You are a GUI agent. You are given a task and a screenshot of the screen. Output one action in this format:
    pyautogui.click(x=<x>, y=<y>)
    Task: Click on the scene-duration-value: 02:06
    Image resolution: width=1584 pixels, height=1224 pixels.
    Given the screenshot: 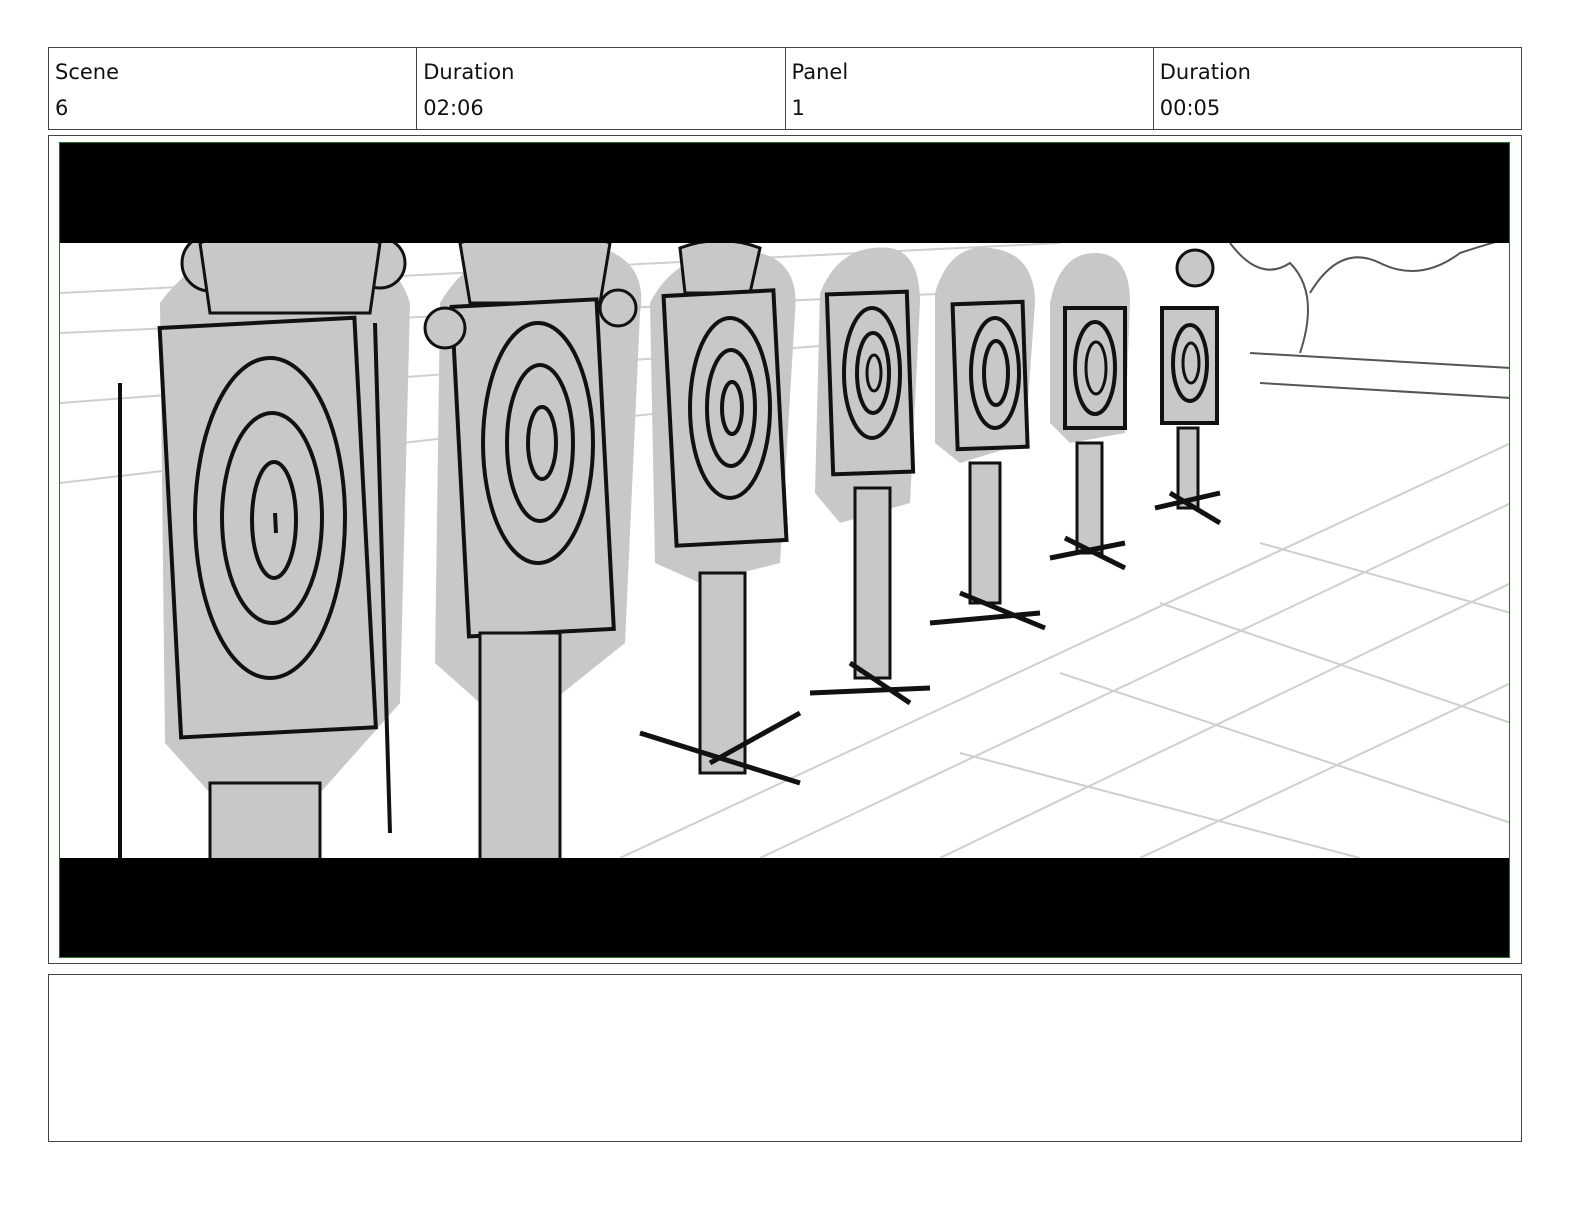 What is the action you would take?
    pyautogui.click(x=453, y=108)
    